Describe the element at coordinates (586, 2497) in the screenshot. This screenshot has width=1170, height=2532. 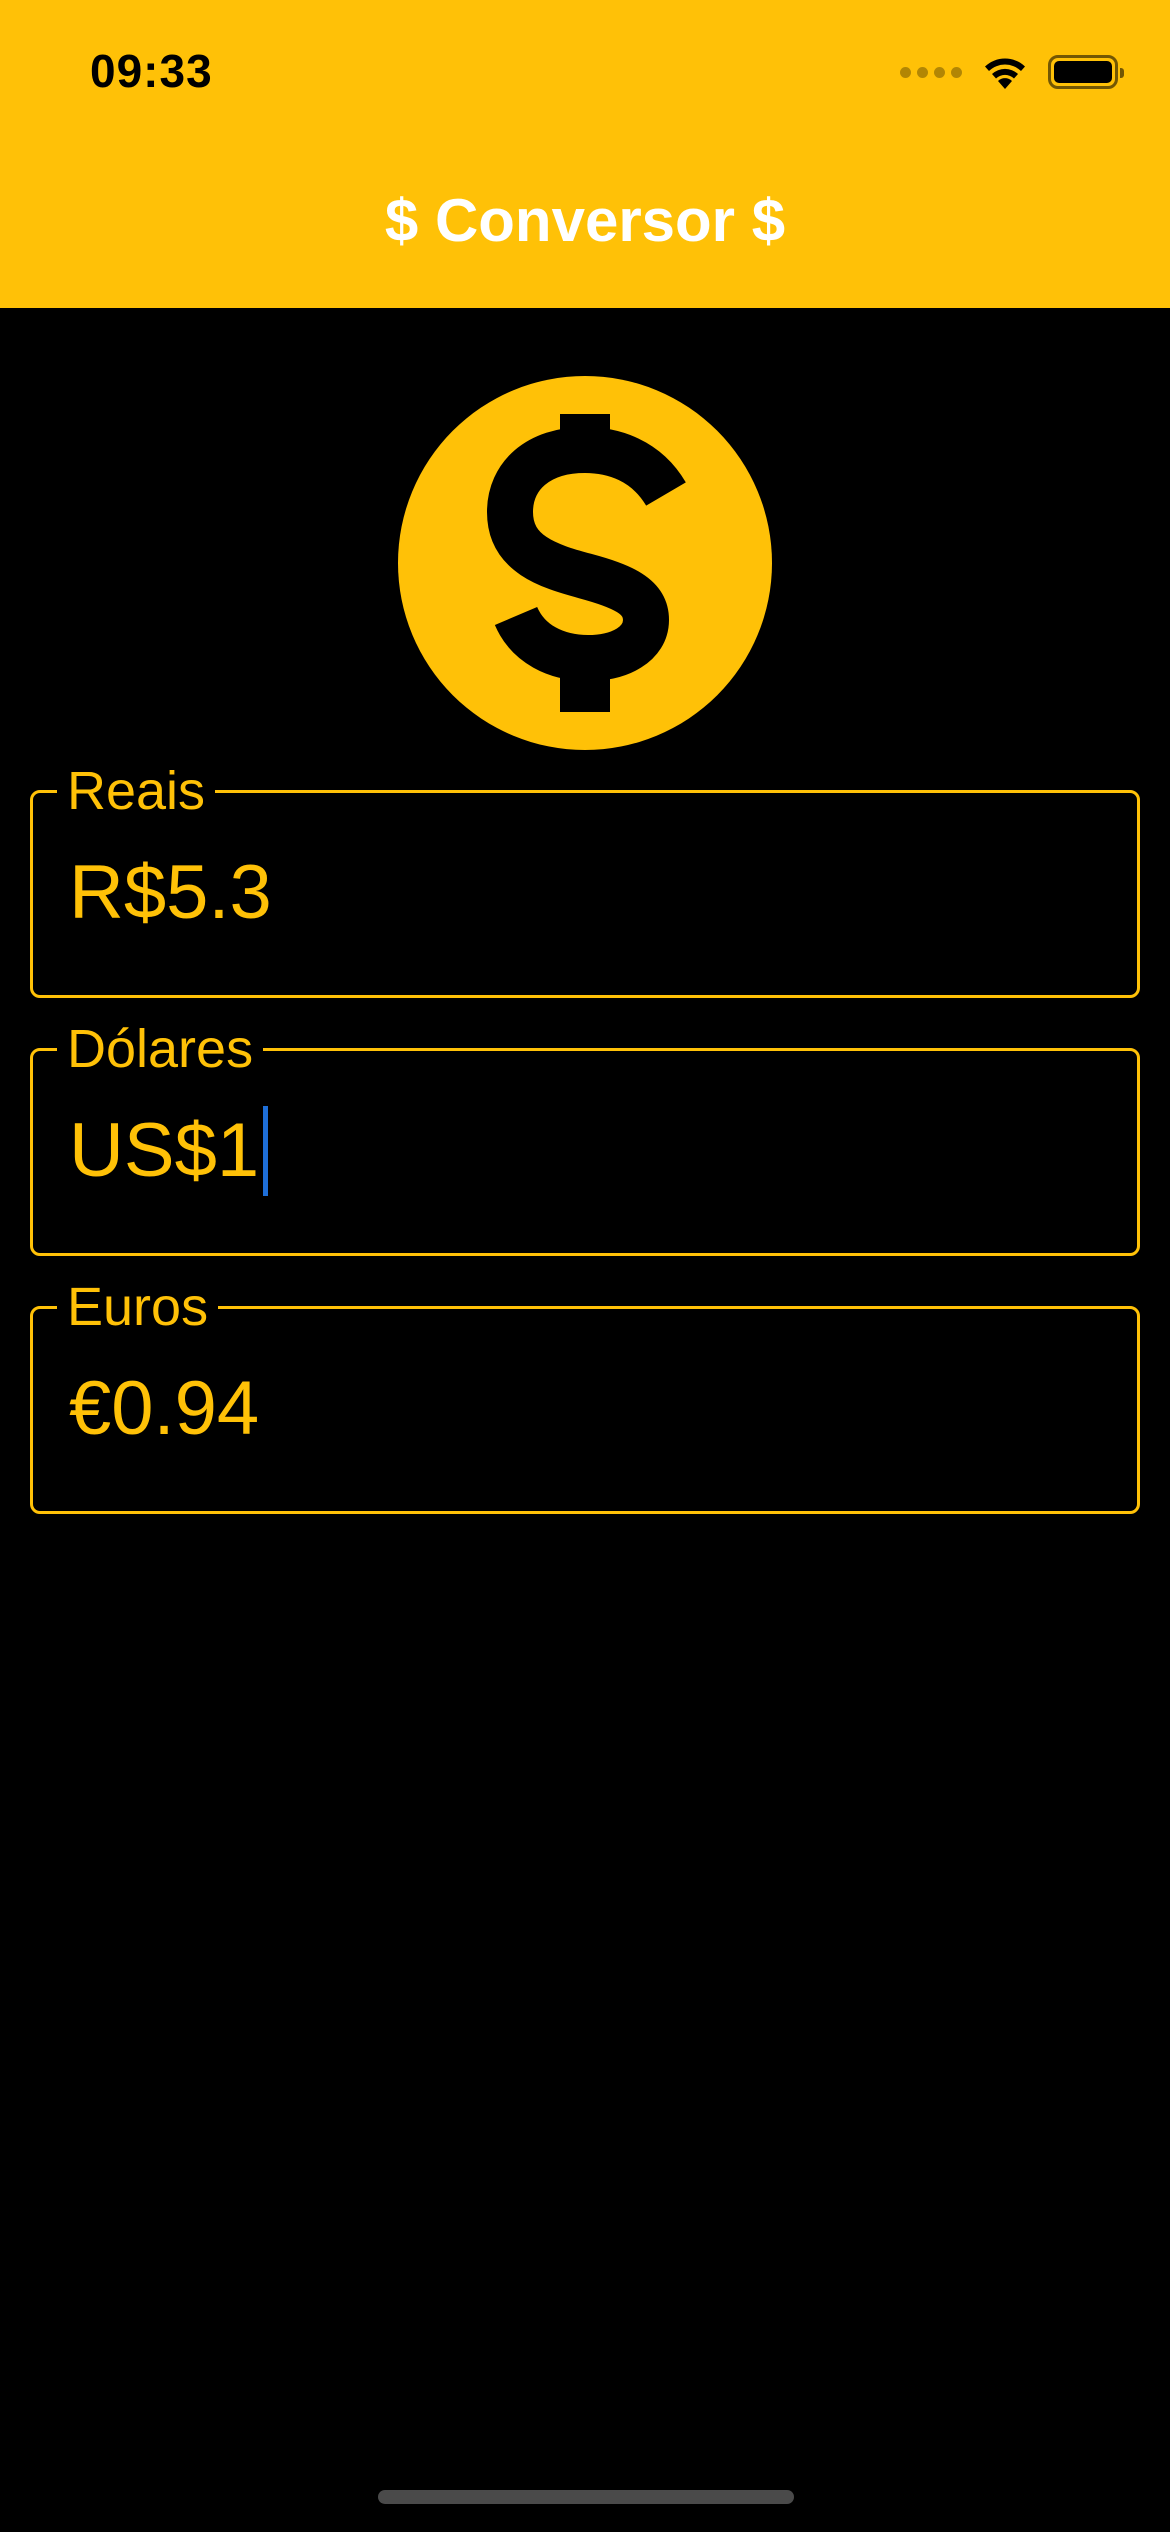
I see `home-indicator` at that location.